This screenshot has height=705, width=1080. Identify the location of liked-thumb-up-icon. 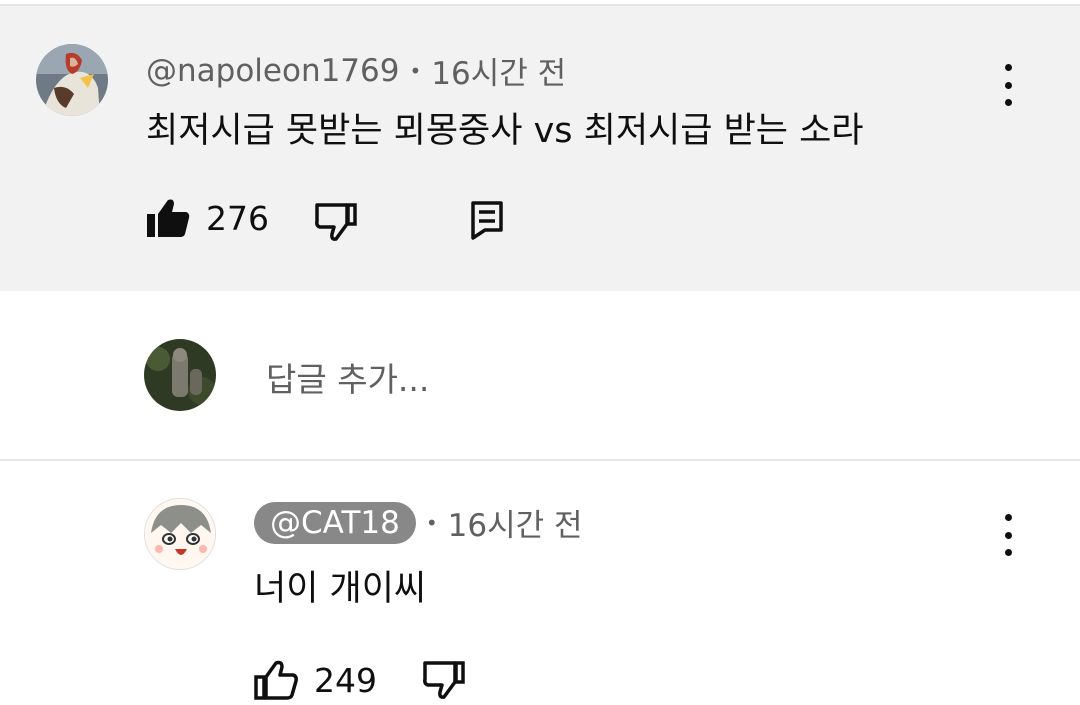
(168, 218).